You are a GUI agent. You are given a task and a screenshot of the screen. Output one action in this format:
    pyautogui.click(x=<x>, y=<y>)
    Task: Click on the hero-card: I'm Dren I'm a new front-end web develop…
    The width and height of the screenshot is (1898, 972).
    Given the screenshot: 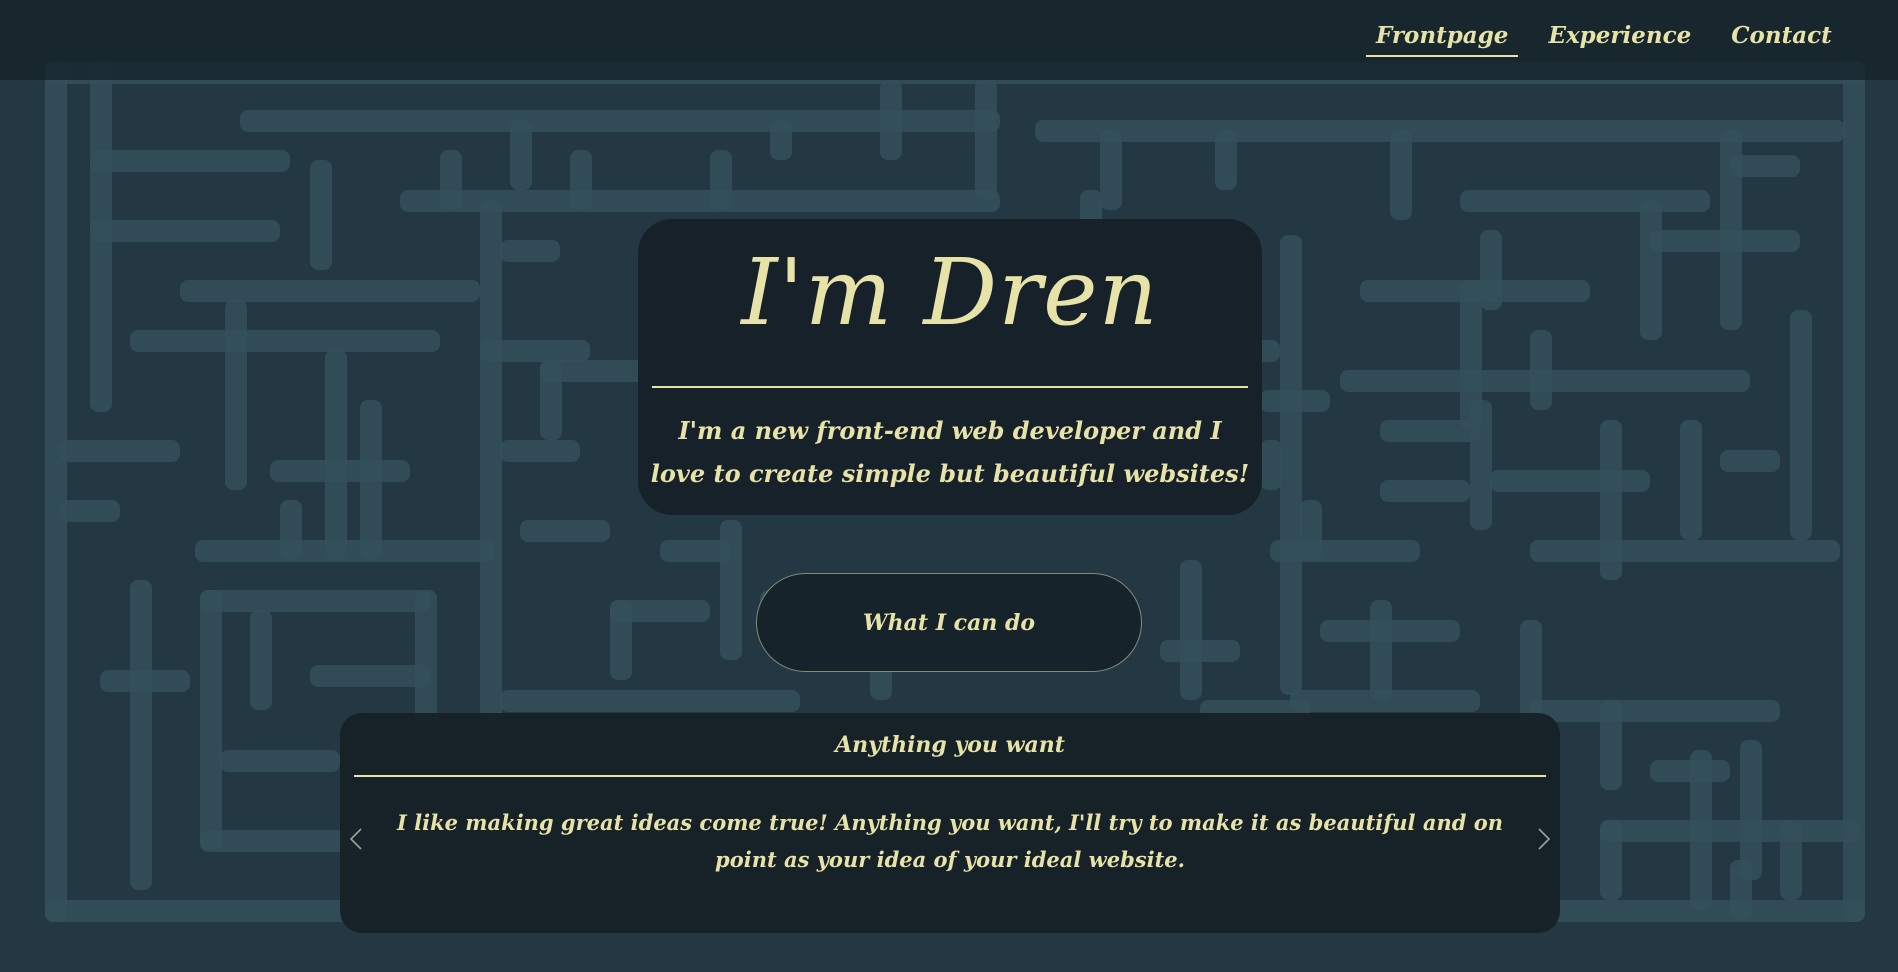 What is the action you would take?
    pyautogui.click(x=950, y=367)
    